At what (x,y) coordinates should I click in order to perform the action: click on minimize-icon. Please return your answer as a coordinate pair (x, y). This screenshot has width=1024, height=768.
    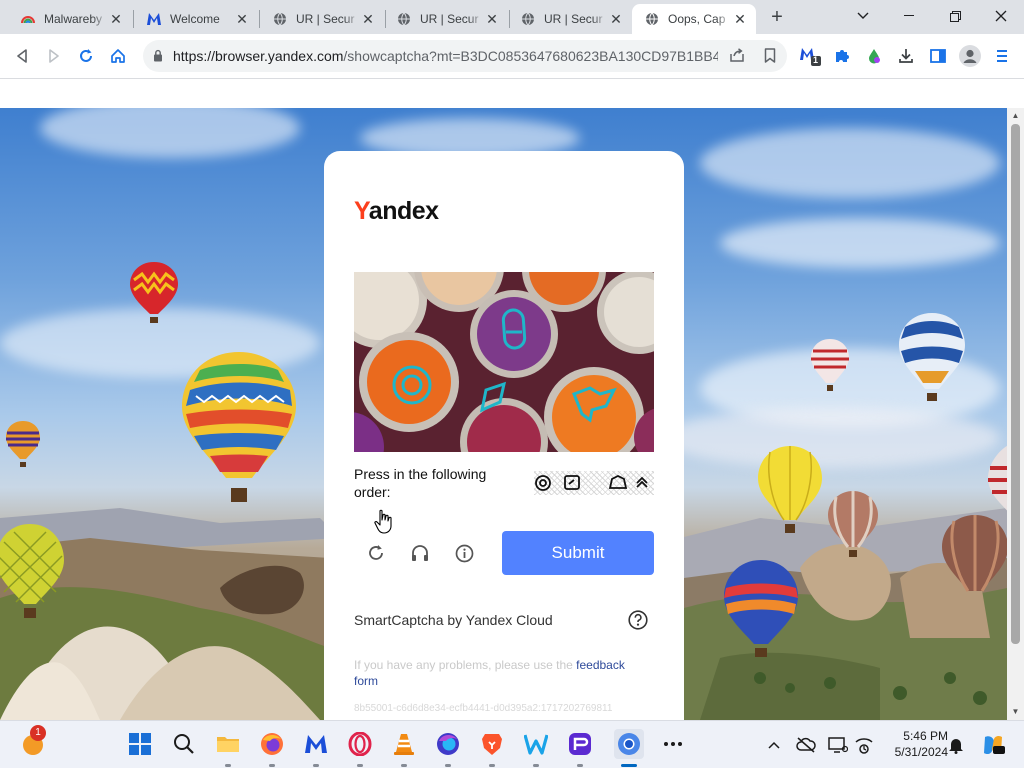
    Looking at the image, I should click on (909, 15).